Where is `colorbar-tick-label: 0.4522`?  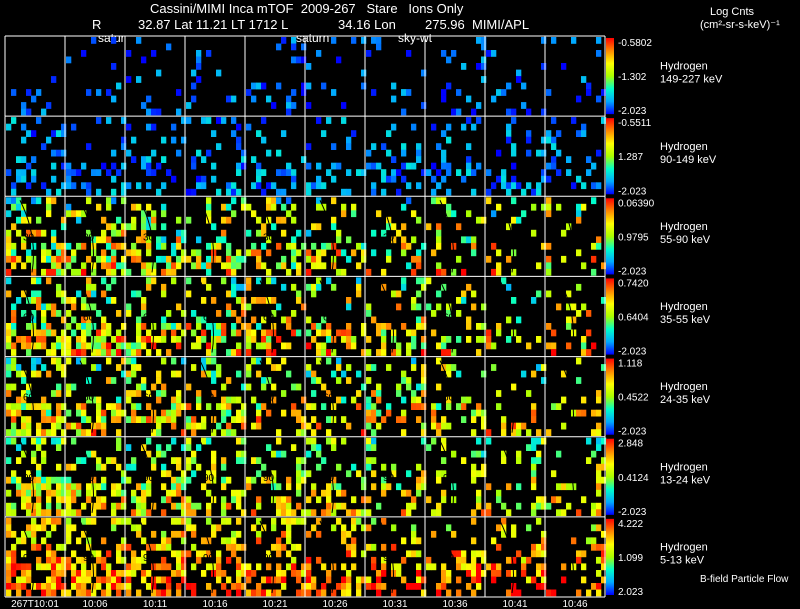
colorbar-tick-label: 0.4522 is located at coordinates (633, 398).